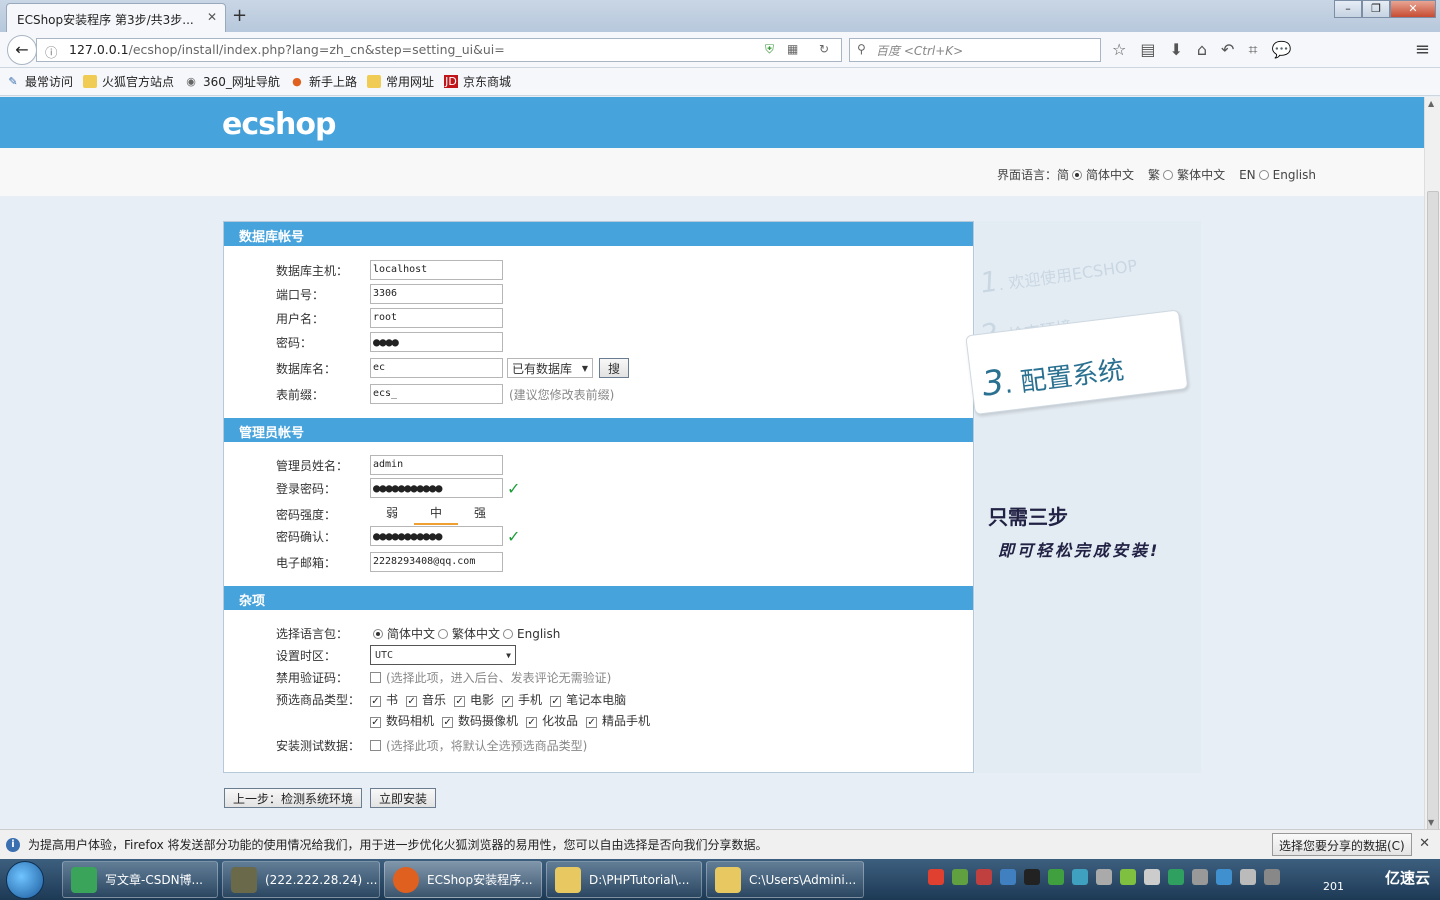 This screenshot has height=900, width=1440. What do you see at coordinates (712, 172) in the screenshot?
I see `language-bar: 界面语言： 简 简体中文 繁 繁体中文 EN English` at bounding box center [712, 172].